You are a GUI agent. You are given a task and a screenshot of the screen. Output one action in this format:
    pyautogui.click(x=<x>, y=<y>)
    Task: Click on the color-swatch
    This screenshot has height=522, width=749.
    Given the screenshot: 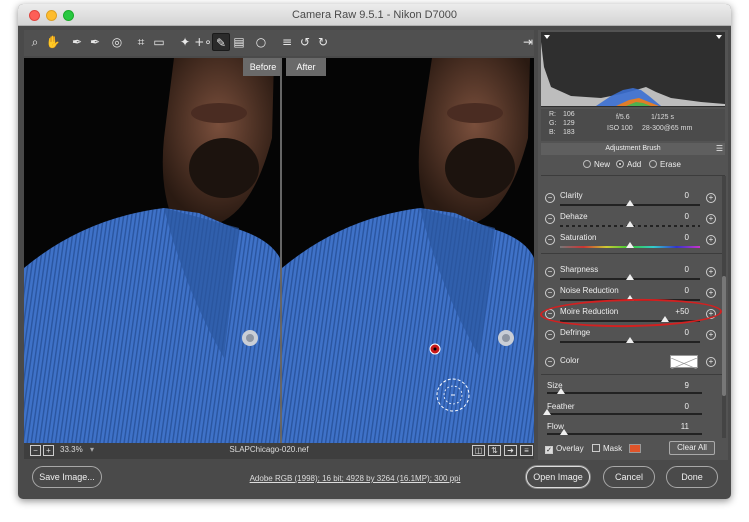 What is the action you would take?
    pyautogui.click(x=684, y=362)
    